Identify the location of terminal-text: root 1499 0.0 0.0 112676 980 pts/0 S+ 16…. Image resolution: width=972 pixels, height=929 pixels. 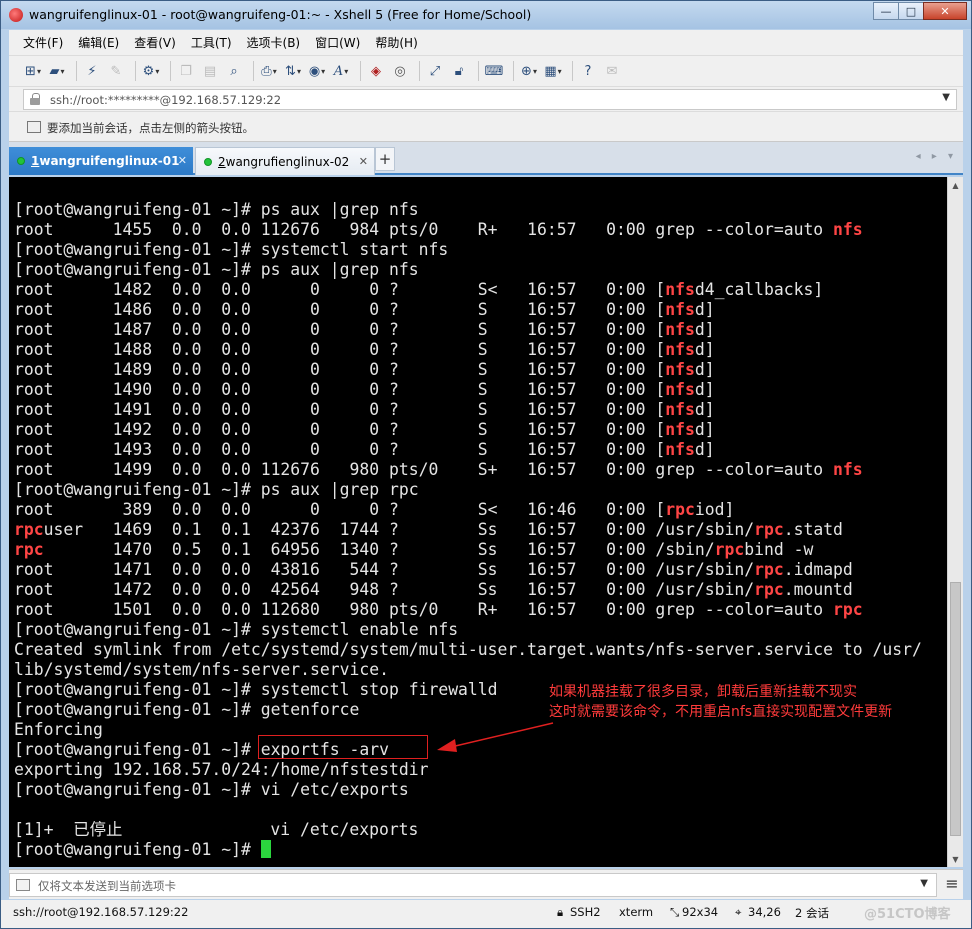
(424, 469).